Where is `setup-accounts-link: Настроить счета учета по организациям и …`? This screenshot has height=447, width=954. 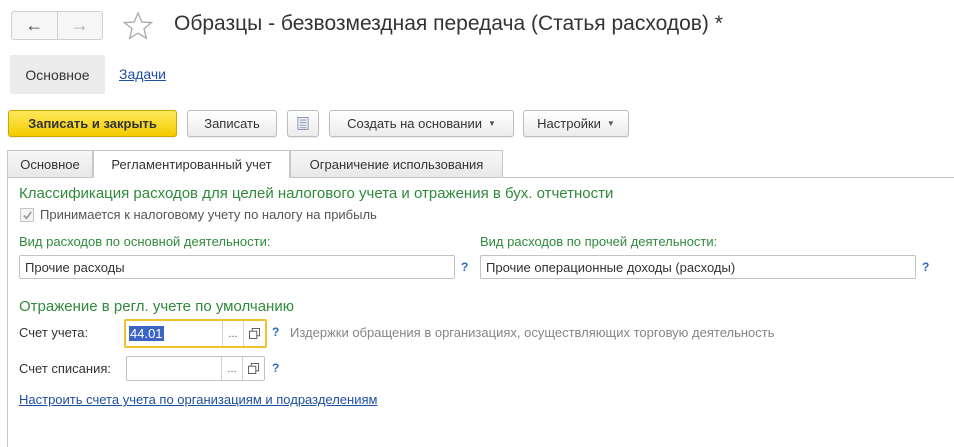
setup-accounts-link: Настроить счета учета по организациям и … is located at coordinates (198, 399).